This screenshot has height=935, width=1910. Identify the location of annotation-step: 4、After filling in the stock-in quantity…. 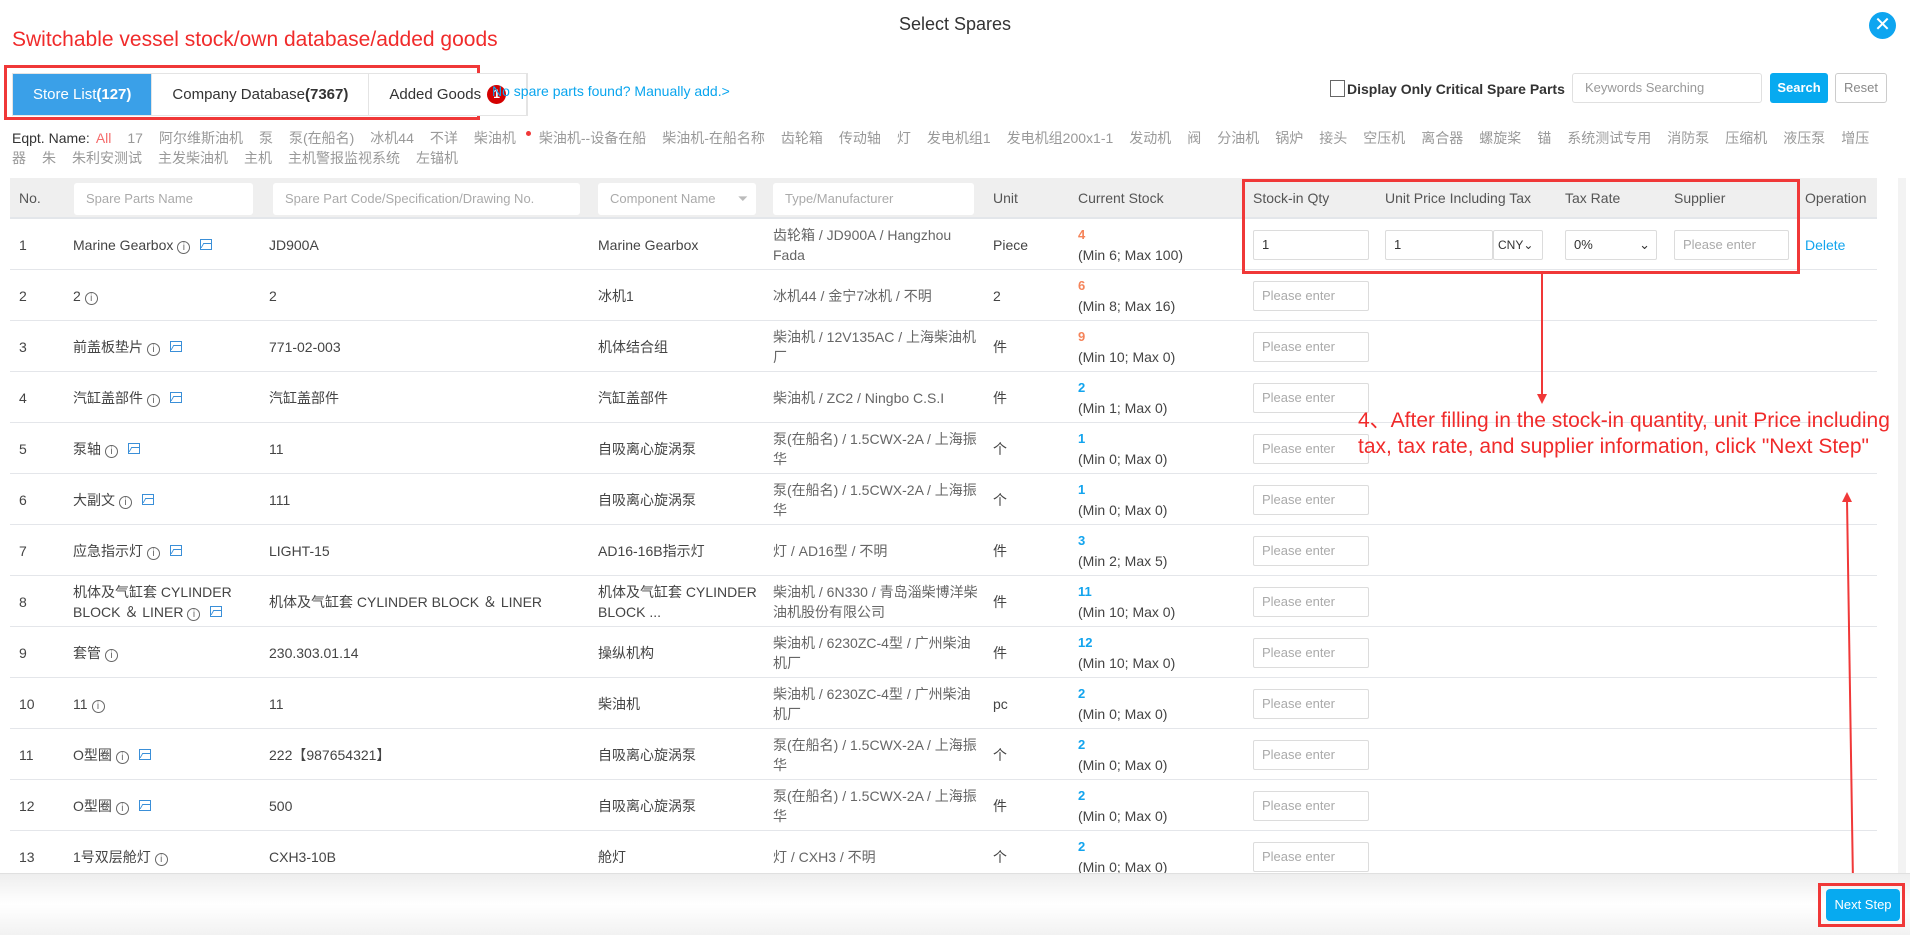
(1624, 433).